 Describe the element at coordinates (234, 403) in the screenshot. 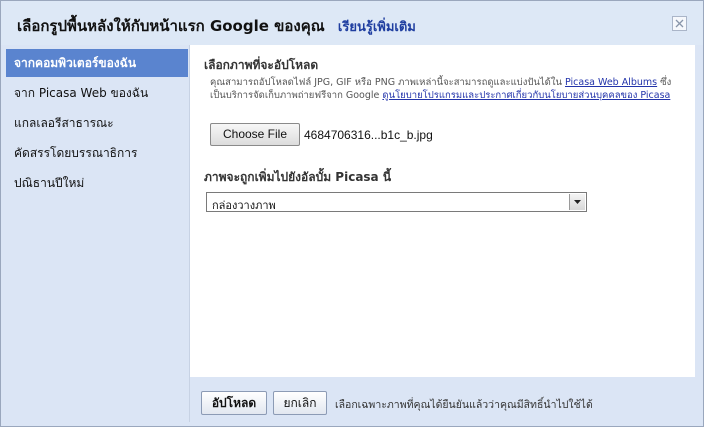

I see `upload-button: อัปโหลด` at that location.